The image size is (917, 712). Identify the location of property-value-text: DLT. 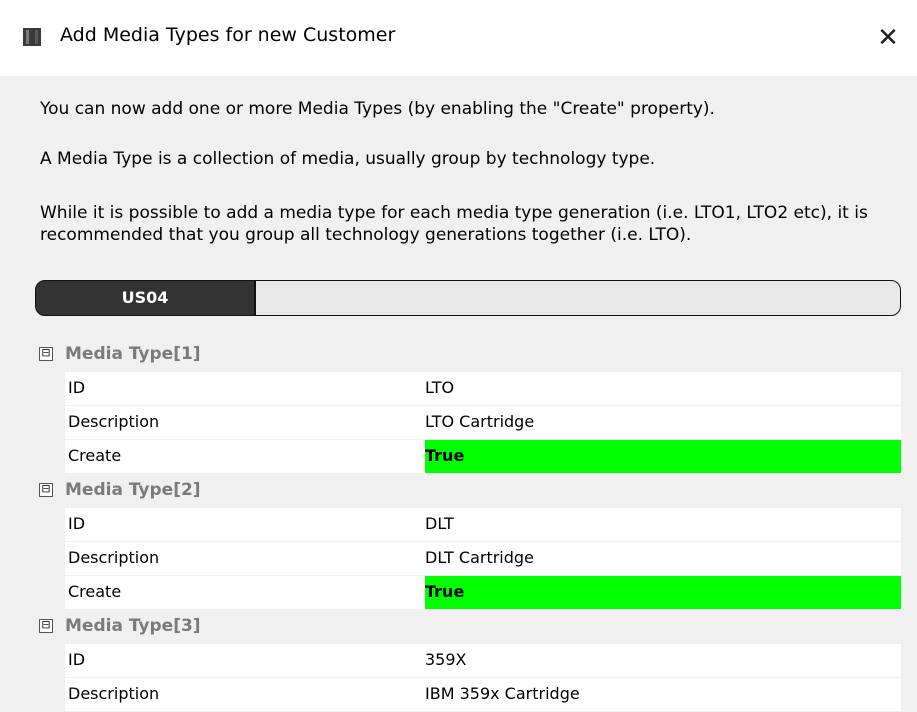
(439, 523).